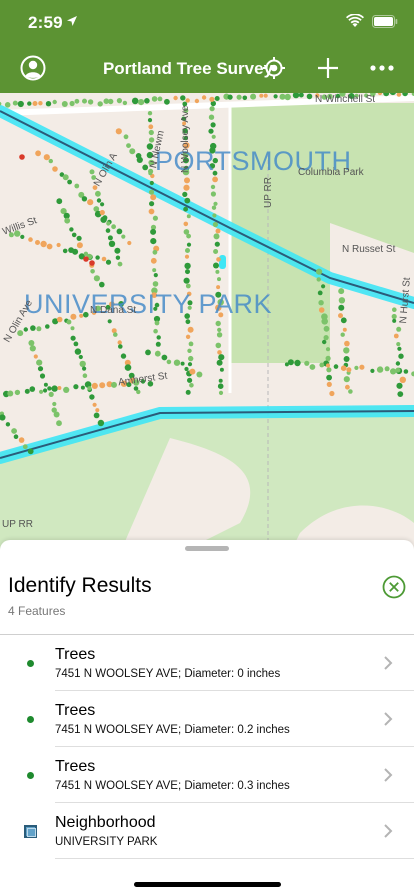  Describe the element at coordinates (33, 68) in the screenshot. I see `account-button` at that location.